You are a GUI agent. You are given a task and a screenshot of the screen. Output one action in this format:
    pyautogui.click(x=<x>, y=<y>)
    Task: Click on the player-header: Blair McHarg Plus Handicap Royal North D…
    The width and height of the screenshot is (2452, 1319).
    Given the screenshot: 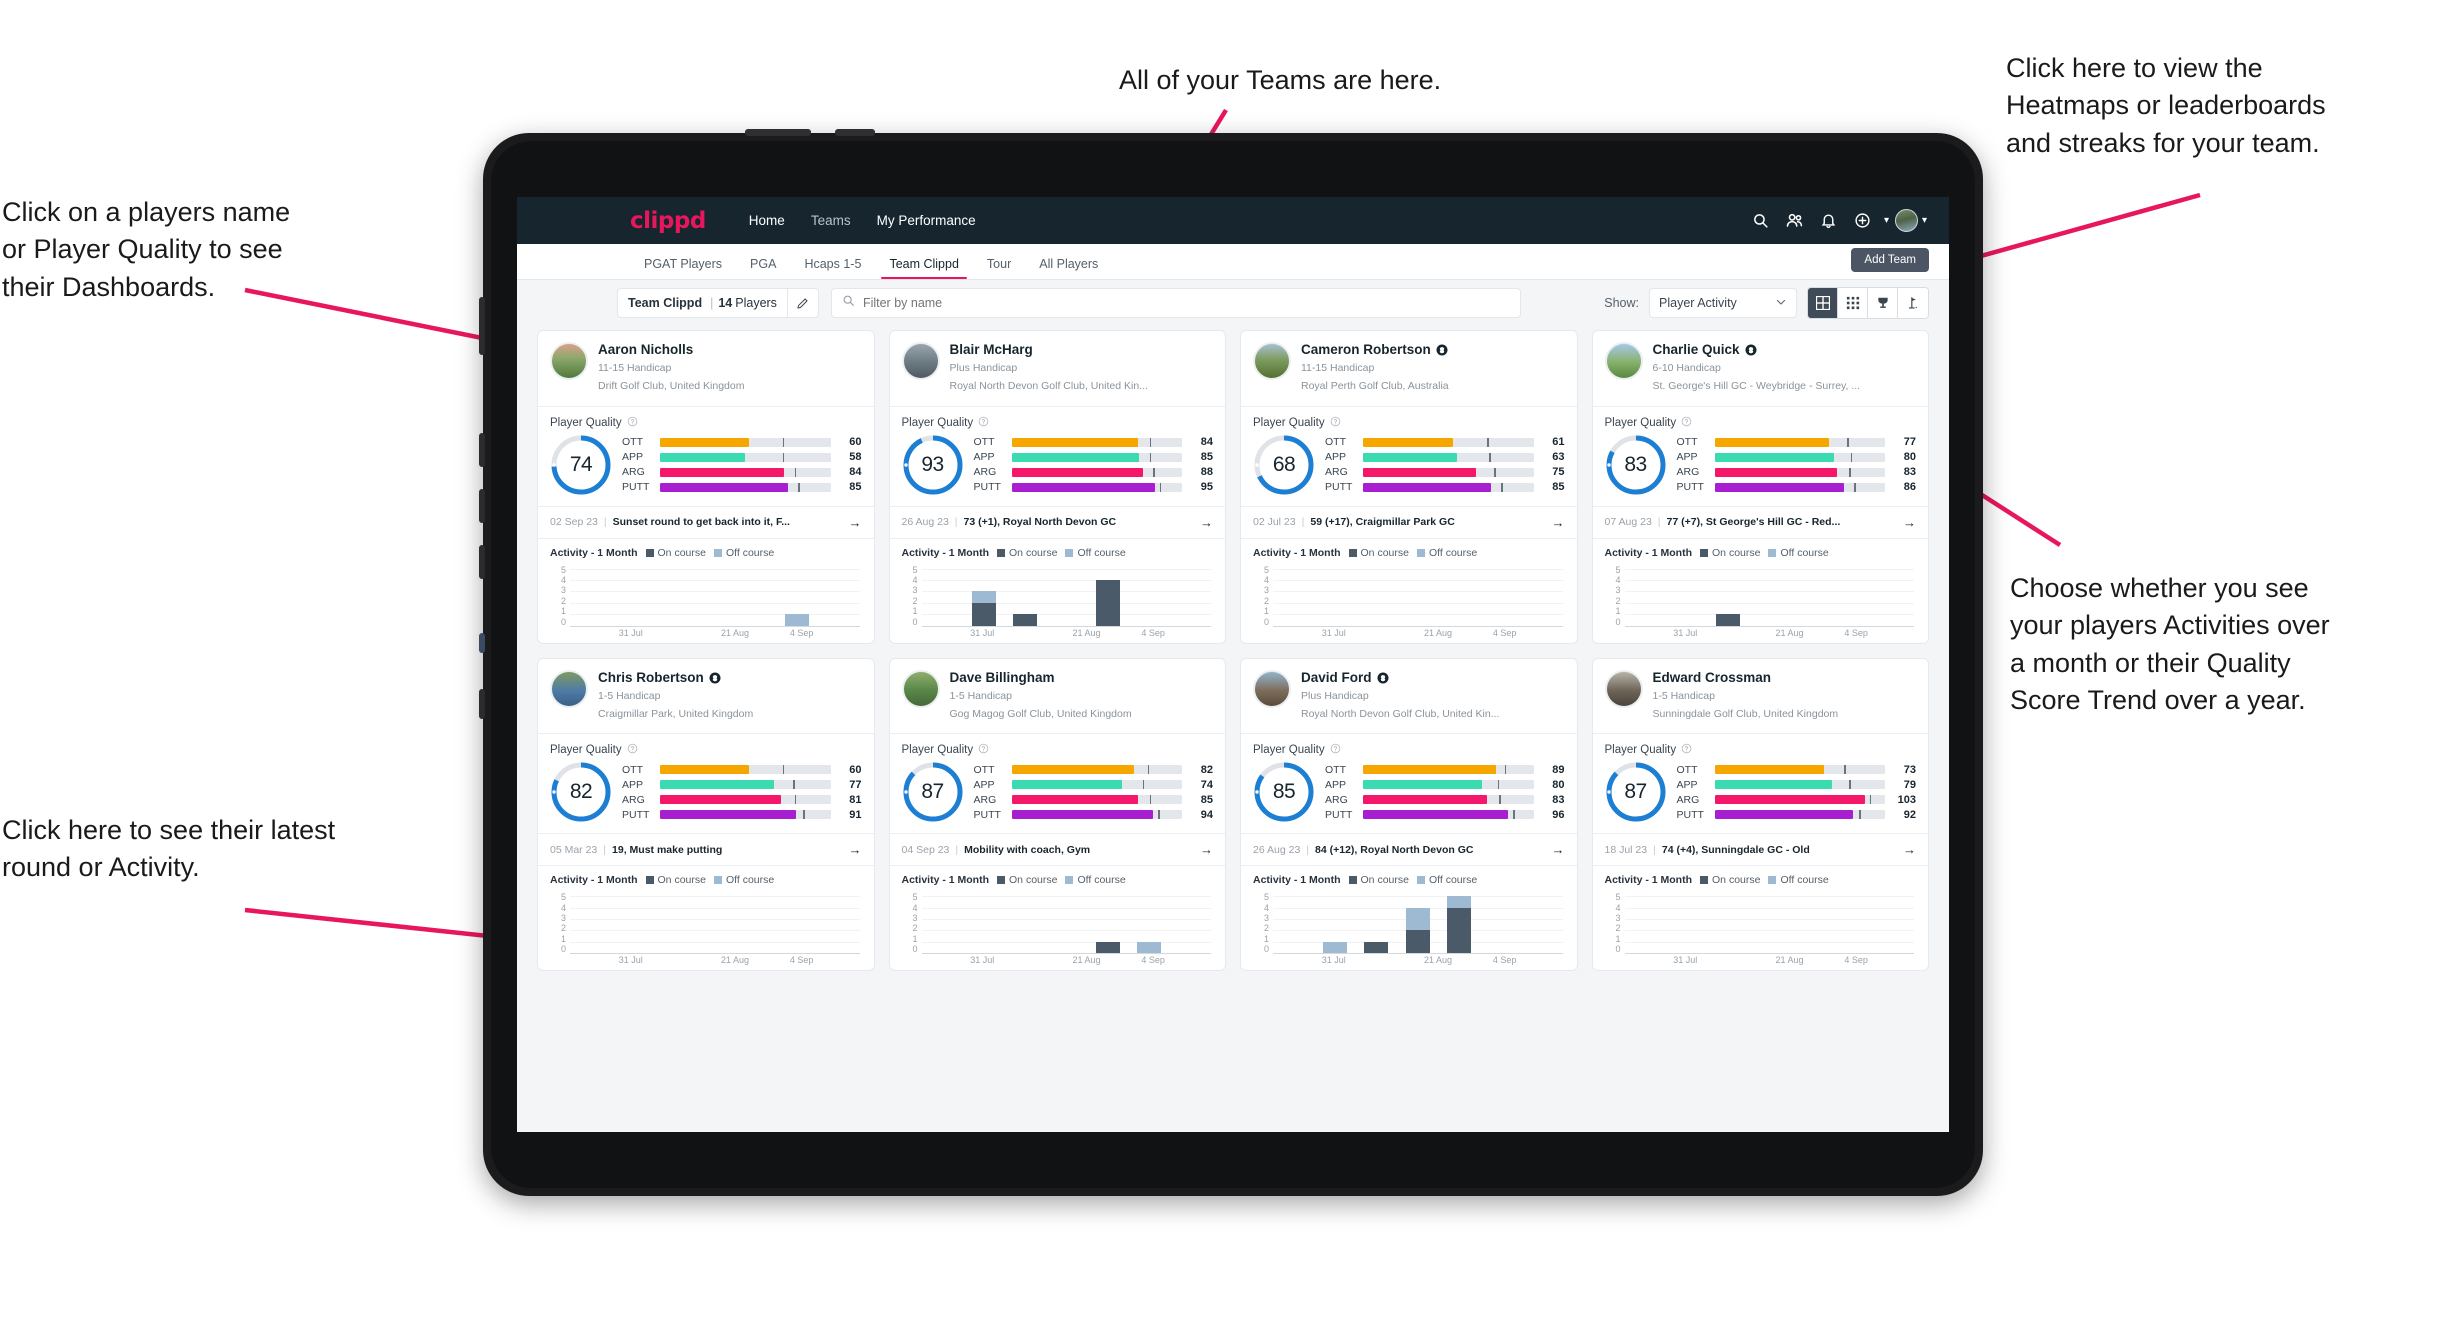 What is the action you would take?
    pyautogui.click(x=1058, y=368)
    